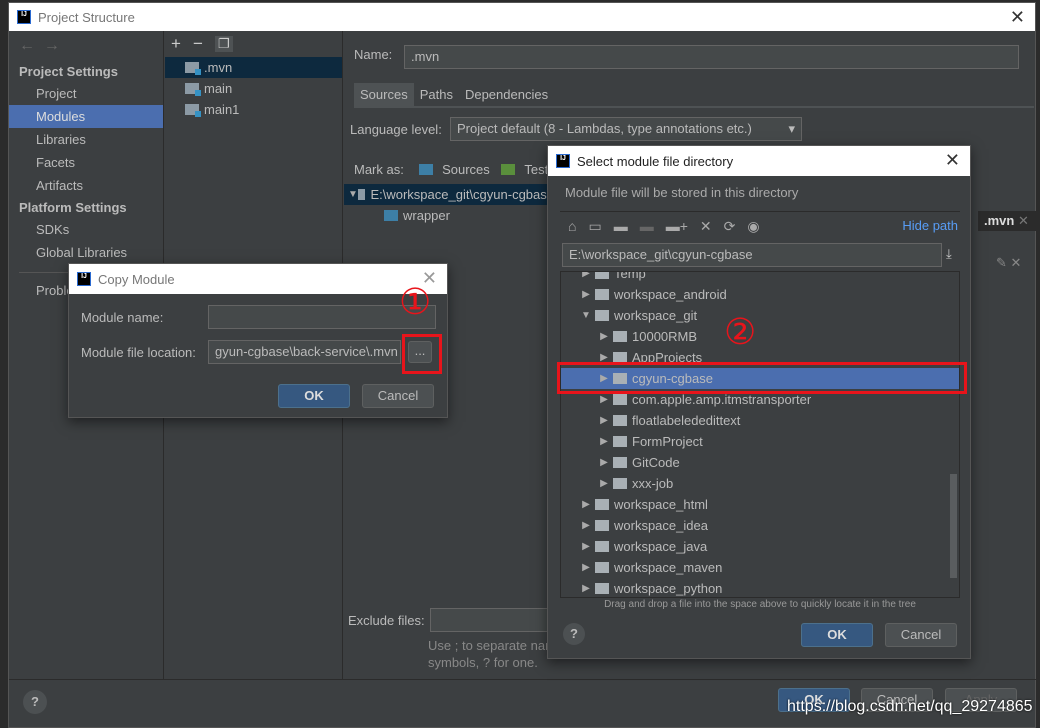 Image resolution: width=1040 pixels, height=728 pixels. Describe the element at coordinates (760, 336) in the screenshot. I see `tree-node: ▶ 10000RMB` at that location.